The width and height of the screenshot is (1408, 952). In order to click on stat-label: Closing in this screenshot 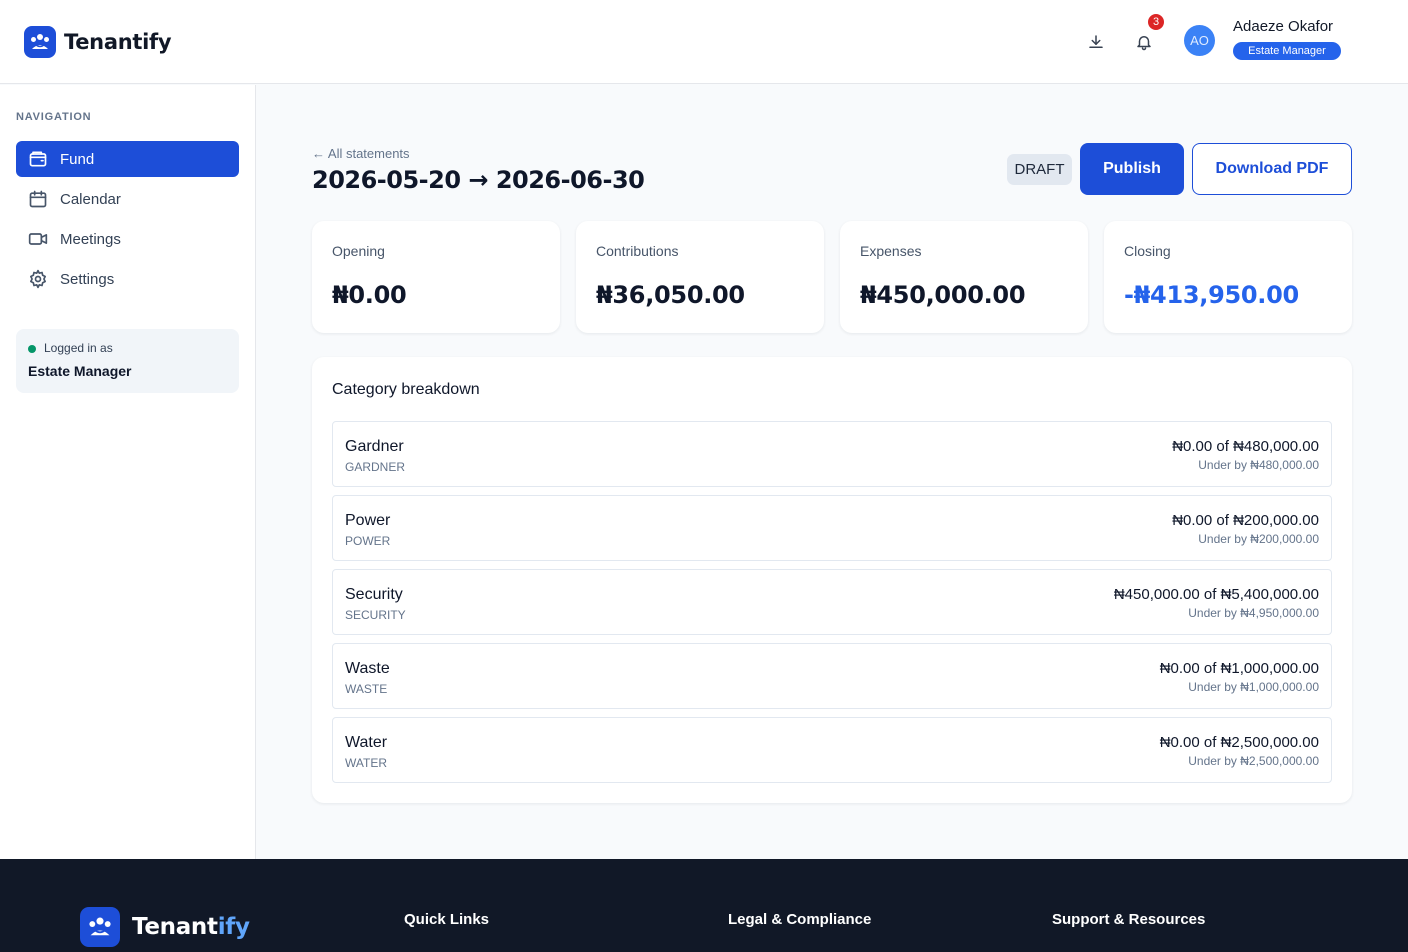, I will do `click(1147, 251)`.